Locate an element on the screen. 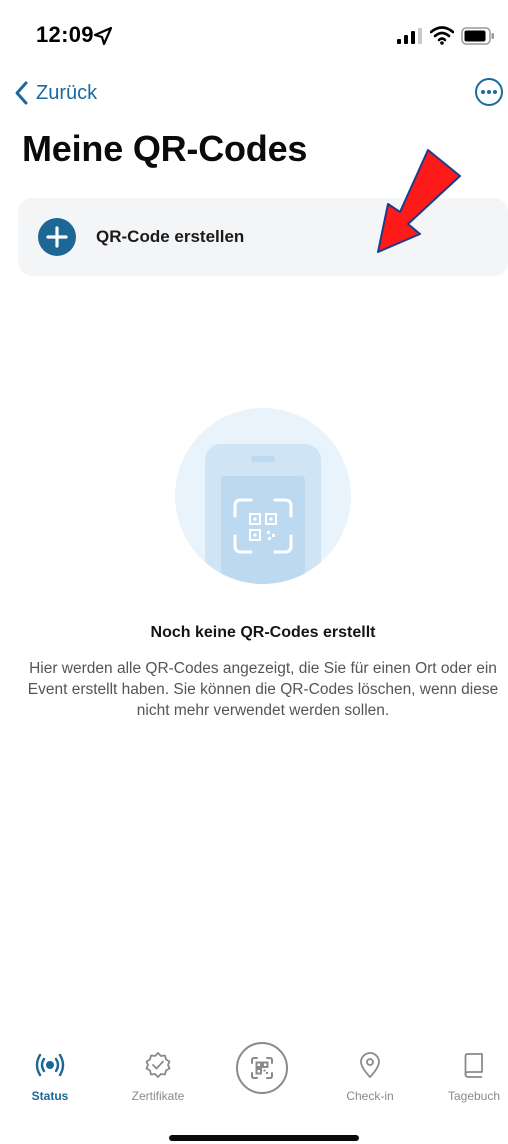 This screenshot has width=508, height=1144. tab-diary: Tagebuch is located at coordinates (474, 1076).